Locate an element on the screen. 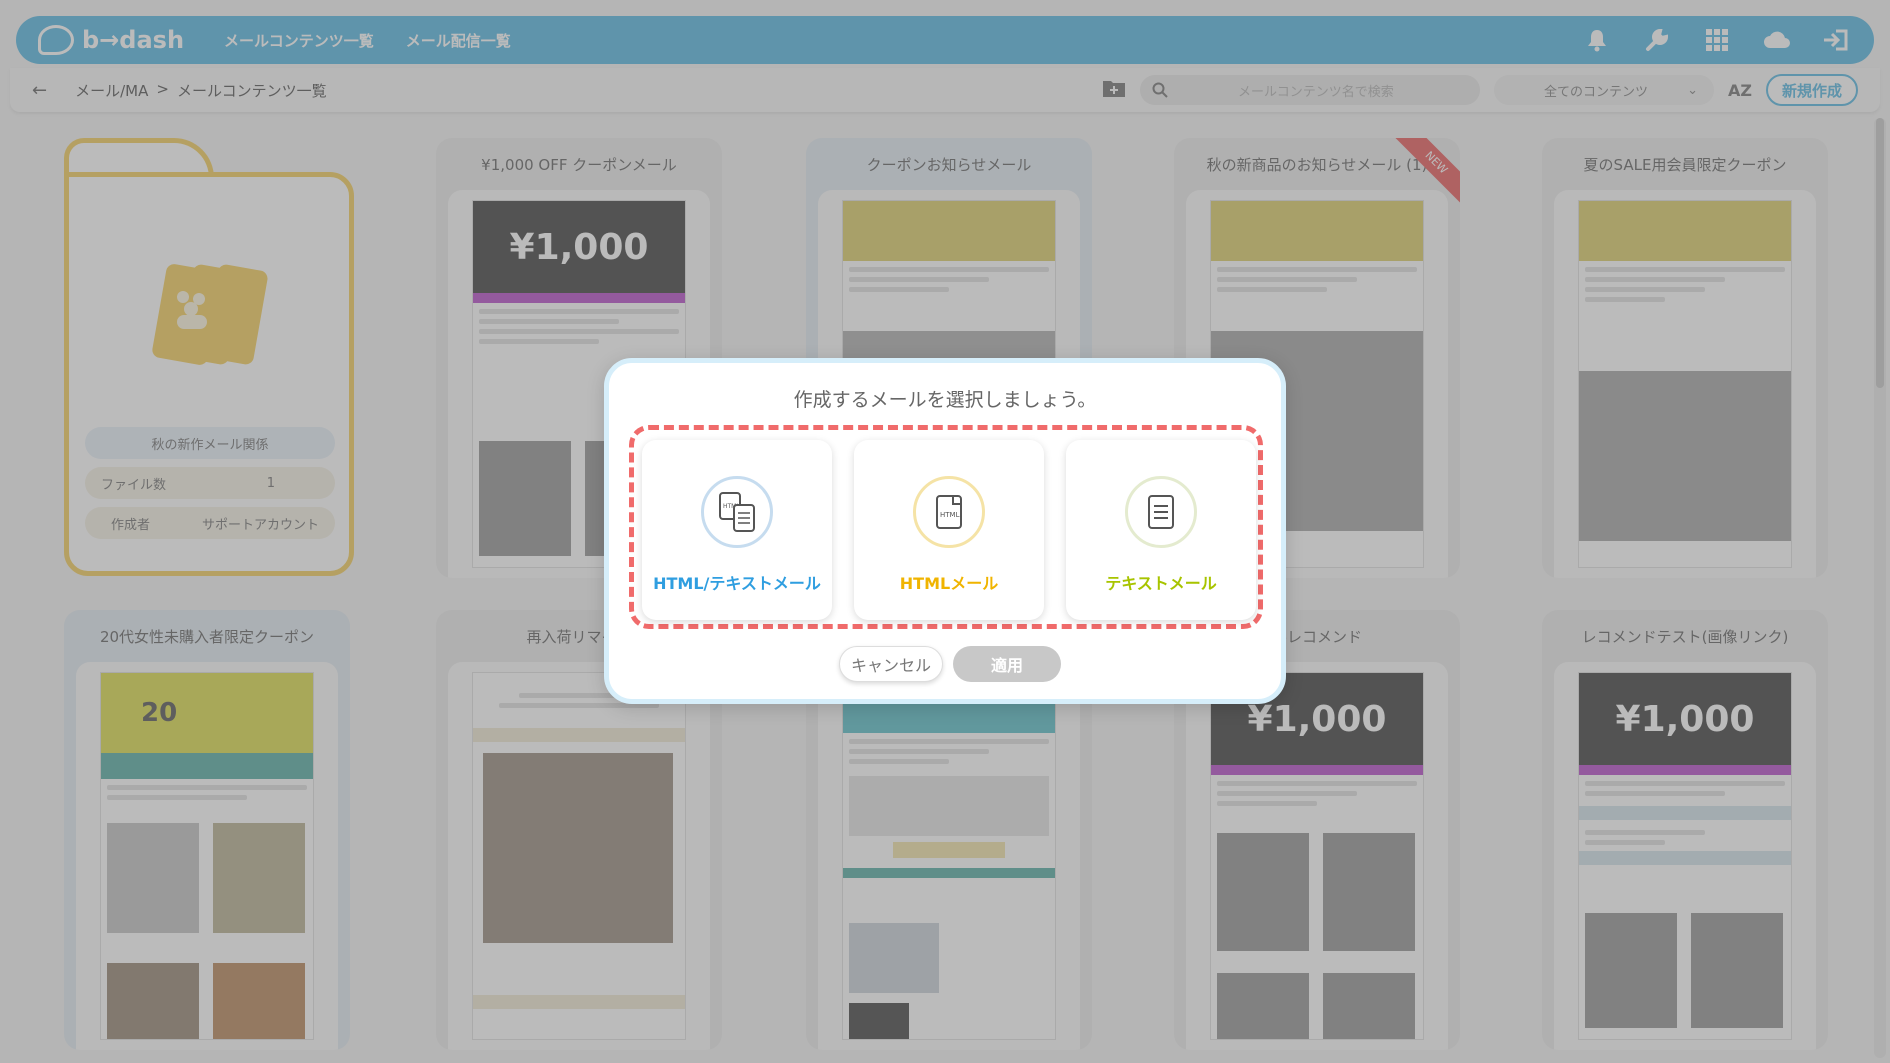 This screenshot has height=1063, width=1890. svg-text: HTML is located at coordinates (950, 515).